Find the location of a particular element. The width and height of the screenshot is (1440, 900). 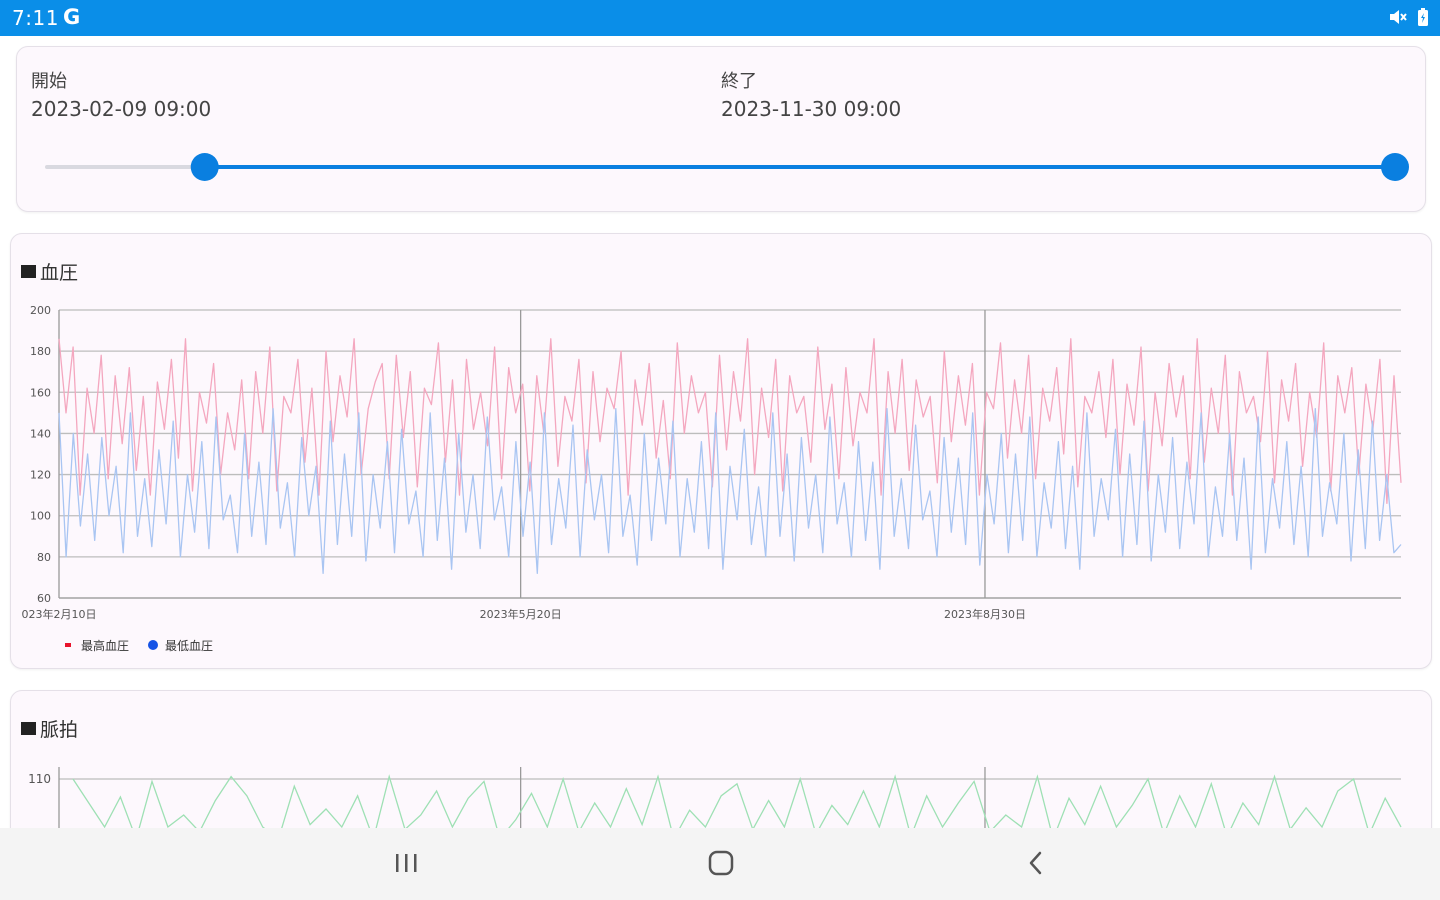

pulse-title-text: 脈拍 is located at coordinates (59, 730).